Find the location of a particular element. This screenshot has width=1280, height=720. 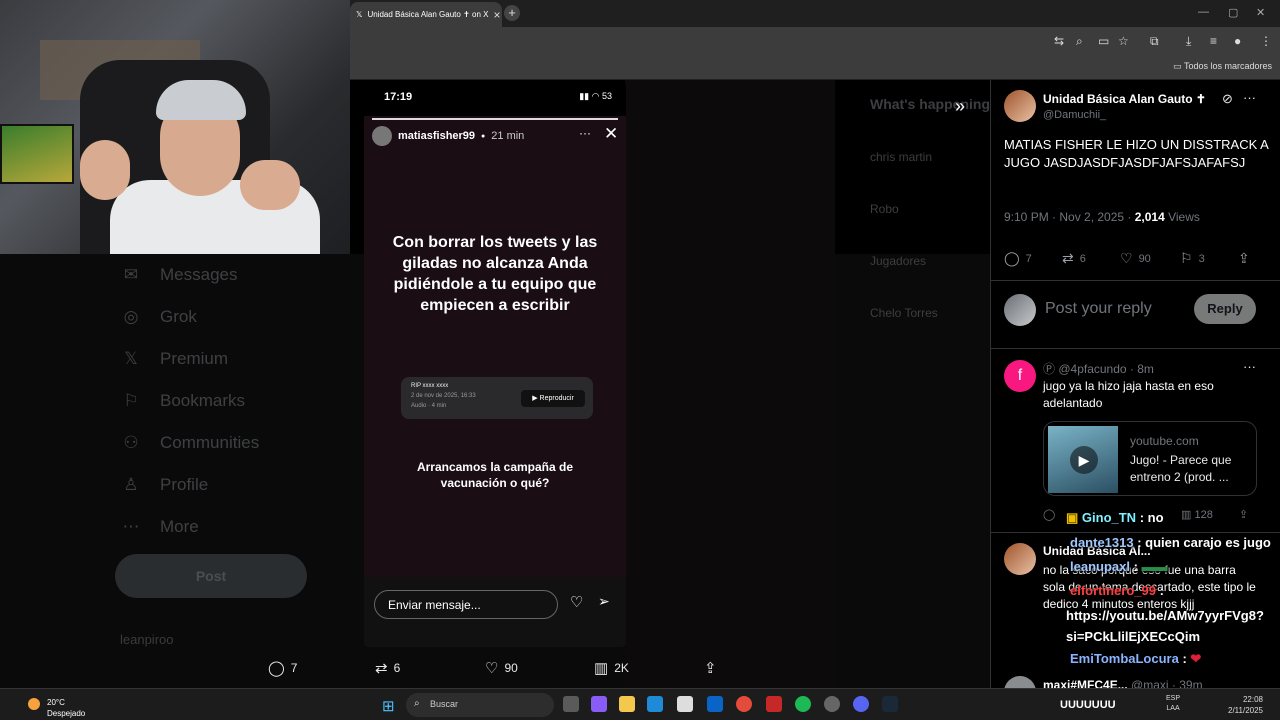

window-close-icon: ✕ is located at coordinates (1260, 12).